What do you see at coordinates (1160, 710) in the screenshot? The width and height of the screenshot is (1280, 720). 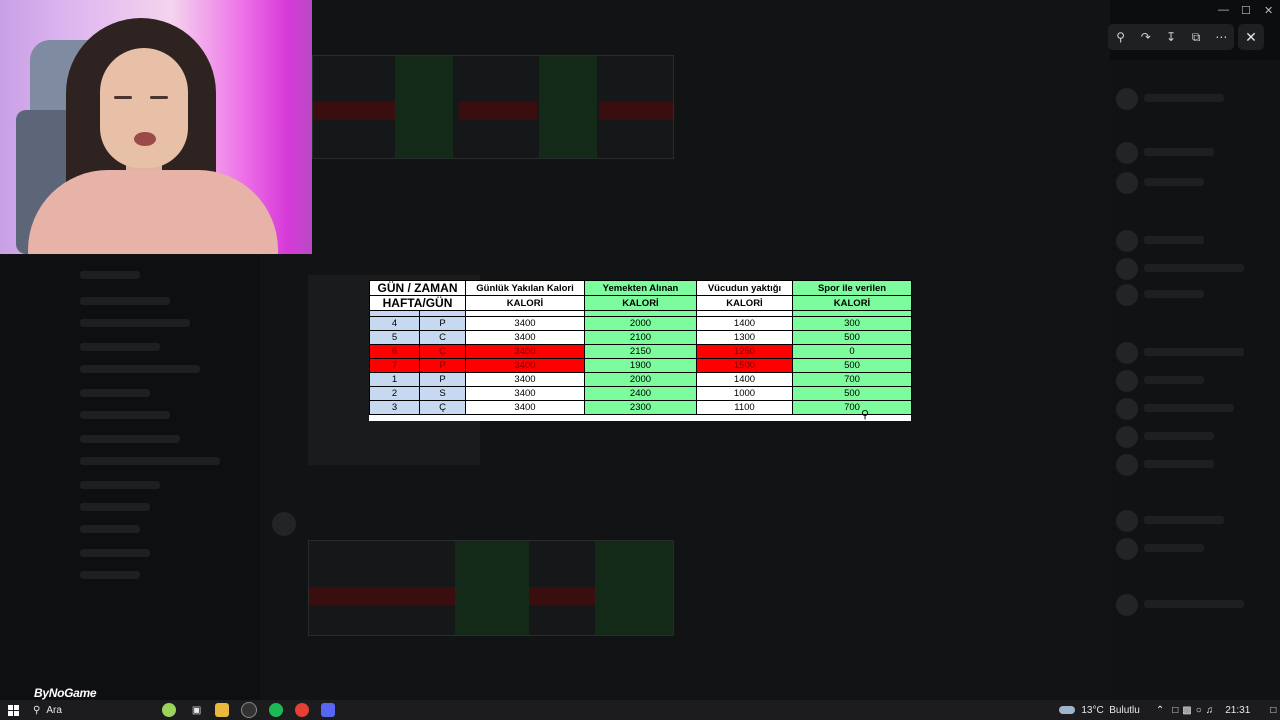 I see `chevron-up-icon: ⌃` at bounding box center [1160, 710].